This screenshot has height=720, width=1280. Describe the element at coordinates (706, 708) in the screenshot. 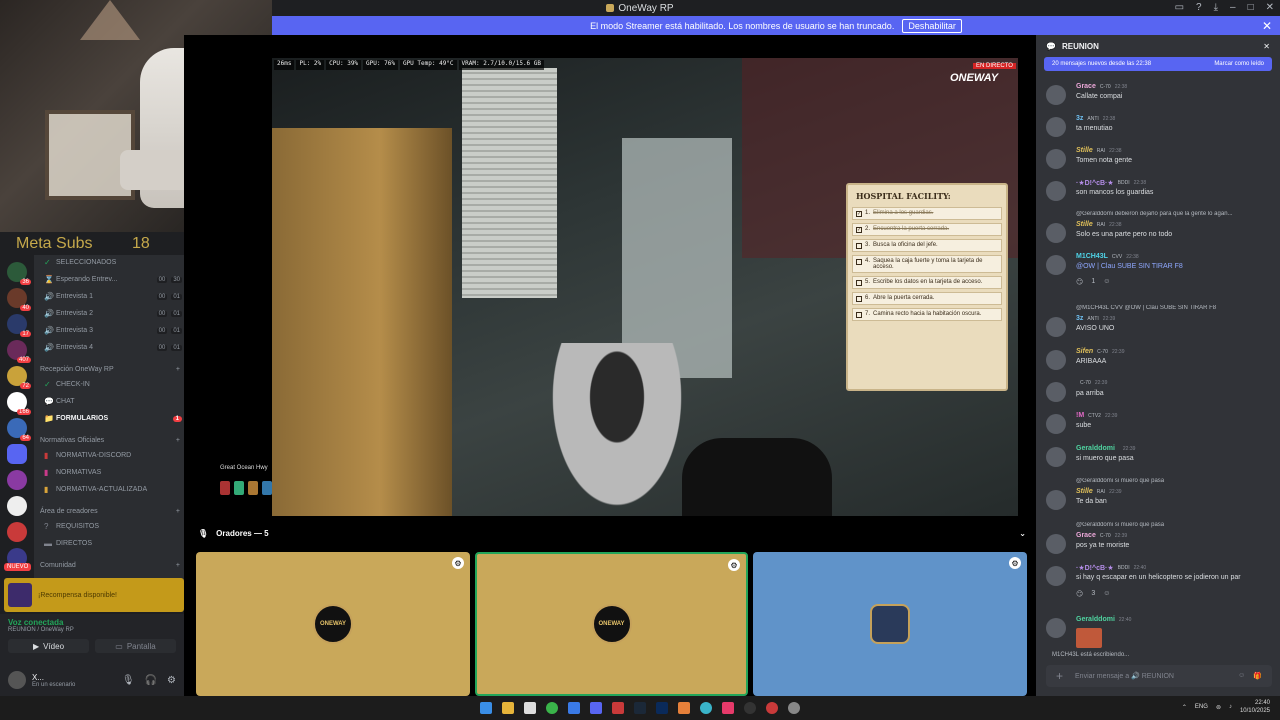

I see `edge-icon` at that location.